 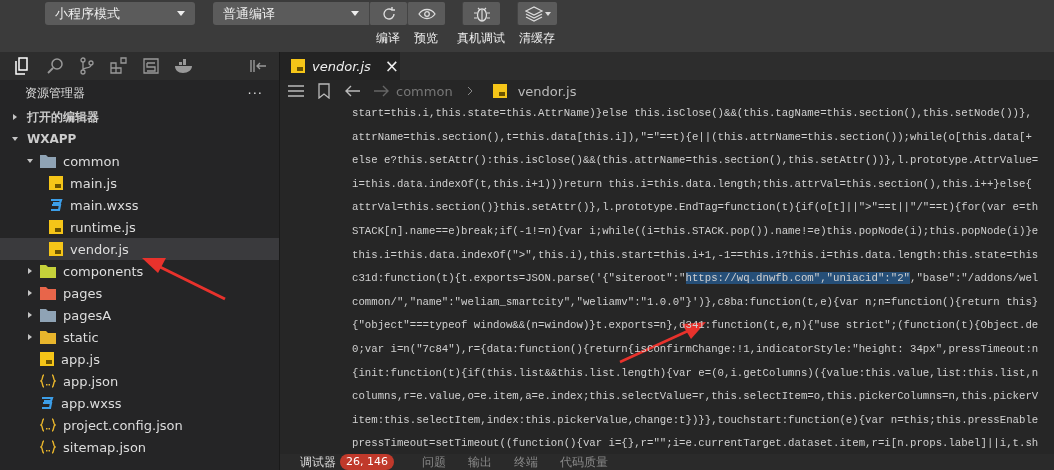 What do you see at coordinates (692, 113) in the screenshot?
I see `code-text: start=this.i,this.state=this.AttrName)}else this.isClose()&&(this.tagName=this.section(),this.setNode())},` at bounding box center [692, 113].